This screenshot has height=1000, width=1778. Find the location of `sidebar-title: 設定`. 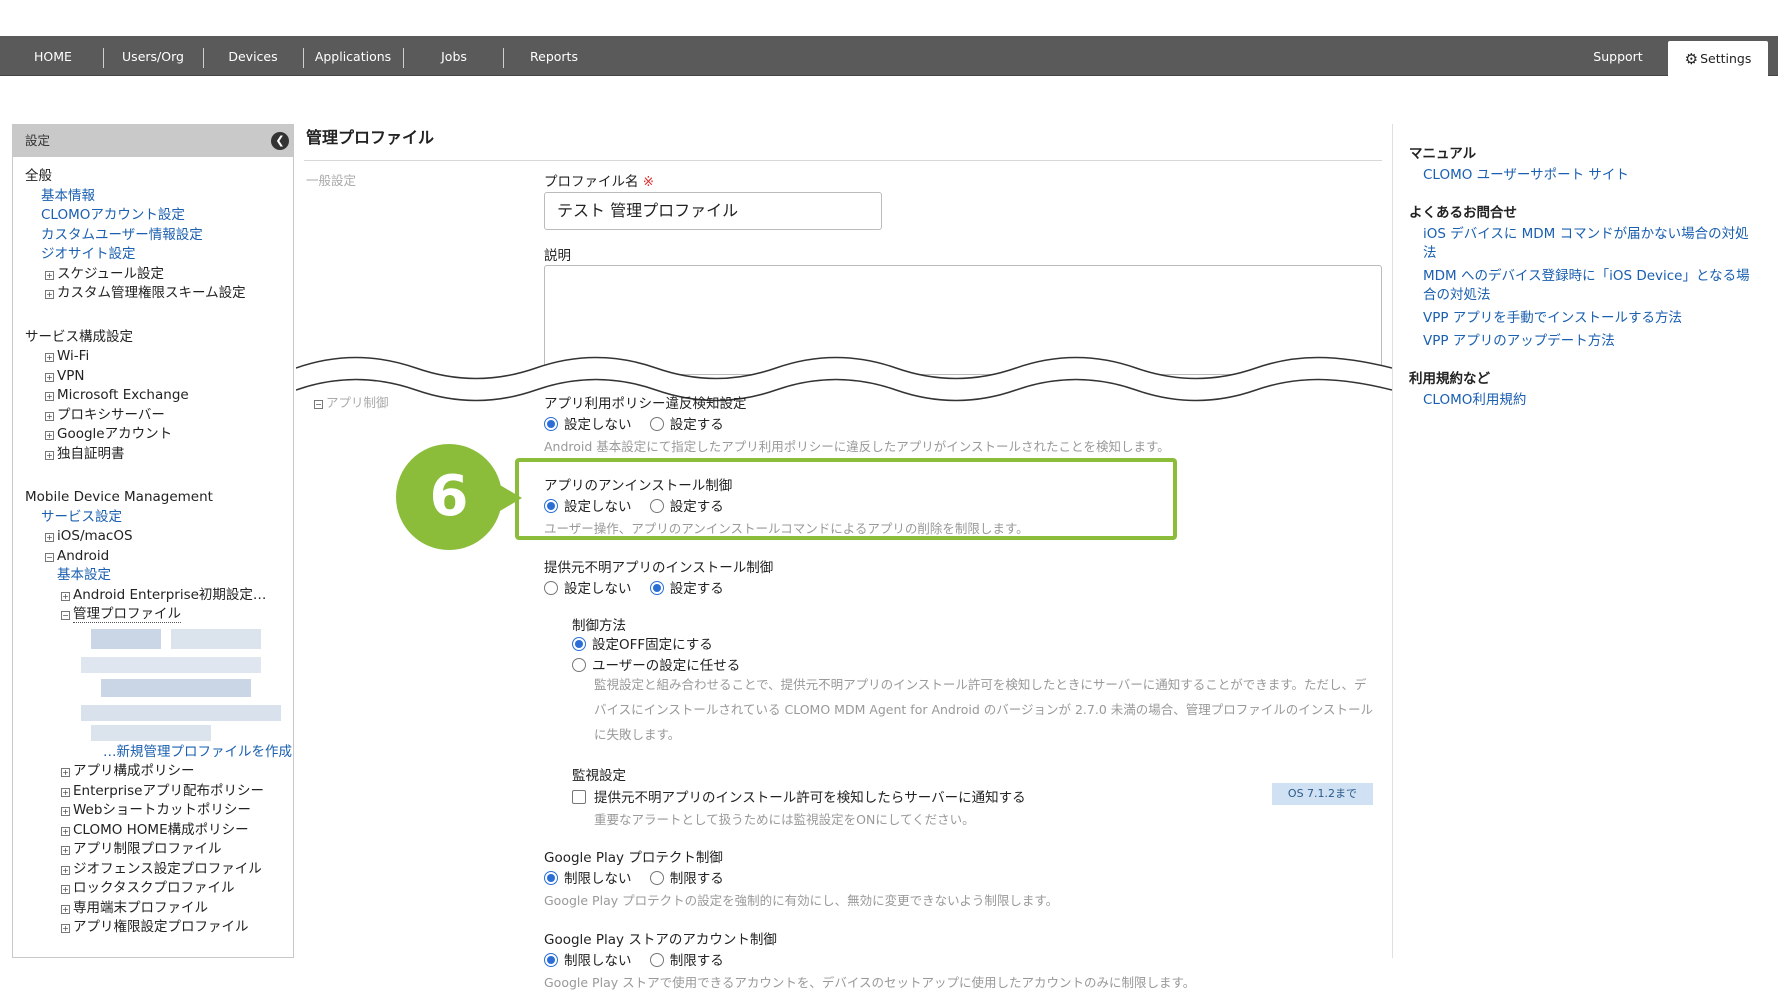

sidebar-title: 設定 is located at coordinates (38, 140).